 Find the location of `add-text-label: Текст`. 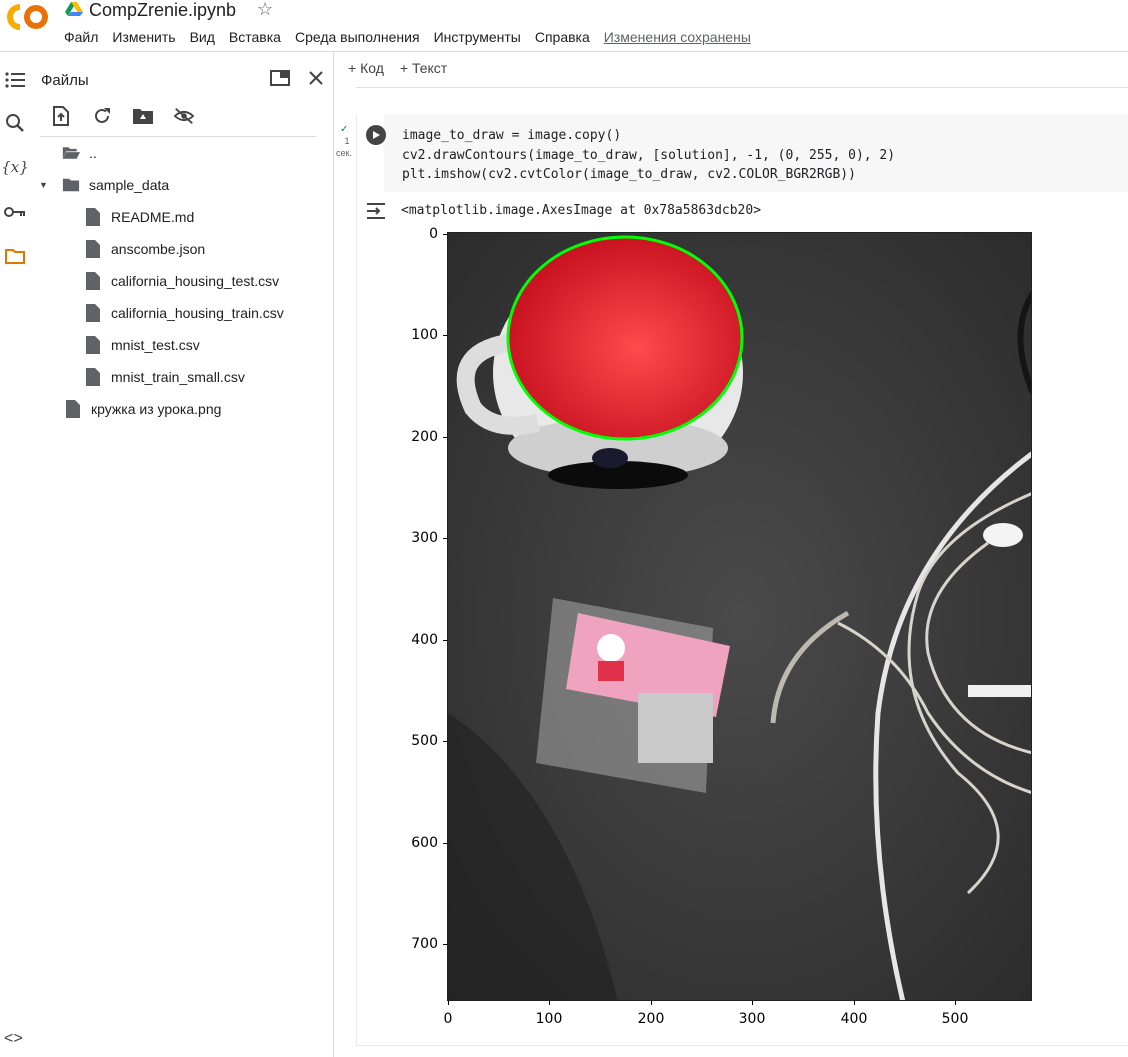

add-text-label: Текст is located at coordinates (429, 68).